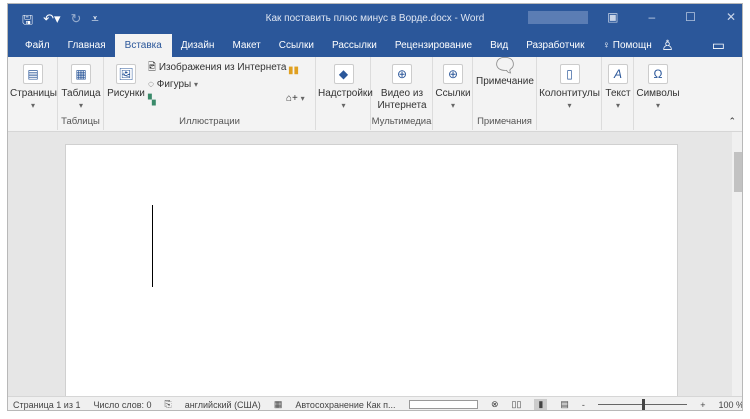 This screenshot has height=419, width=750. I want to click on text-icon: A, so click(618, 74).